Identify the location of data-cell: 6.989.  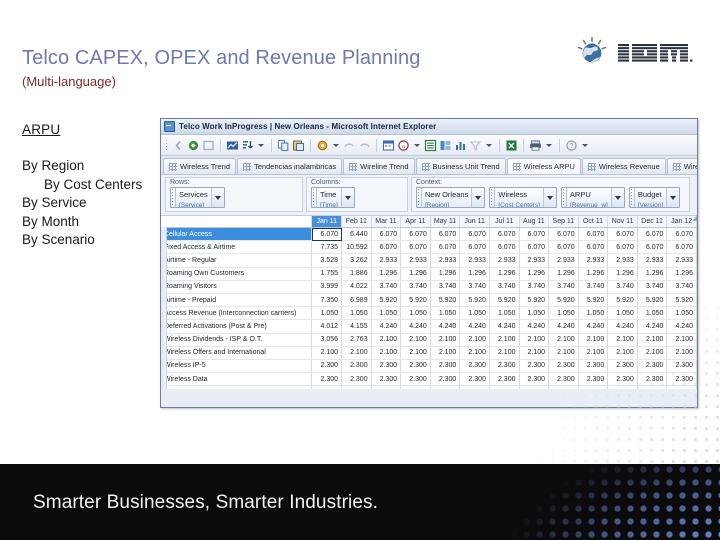
(356, 300).